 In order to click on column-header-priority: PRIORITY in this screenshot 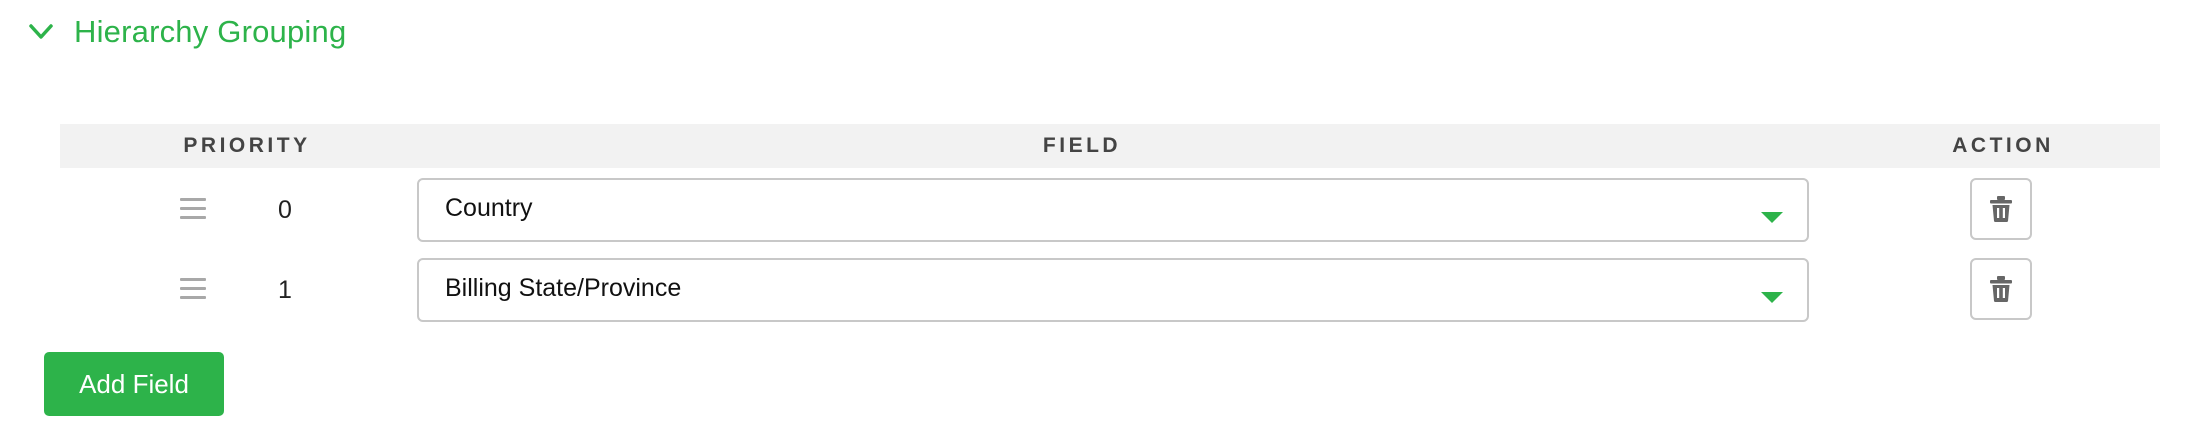, I will do `click(247, 145)`.